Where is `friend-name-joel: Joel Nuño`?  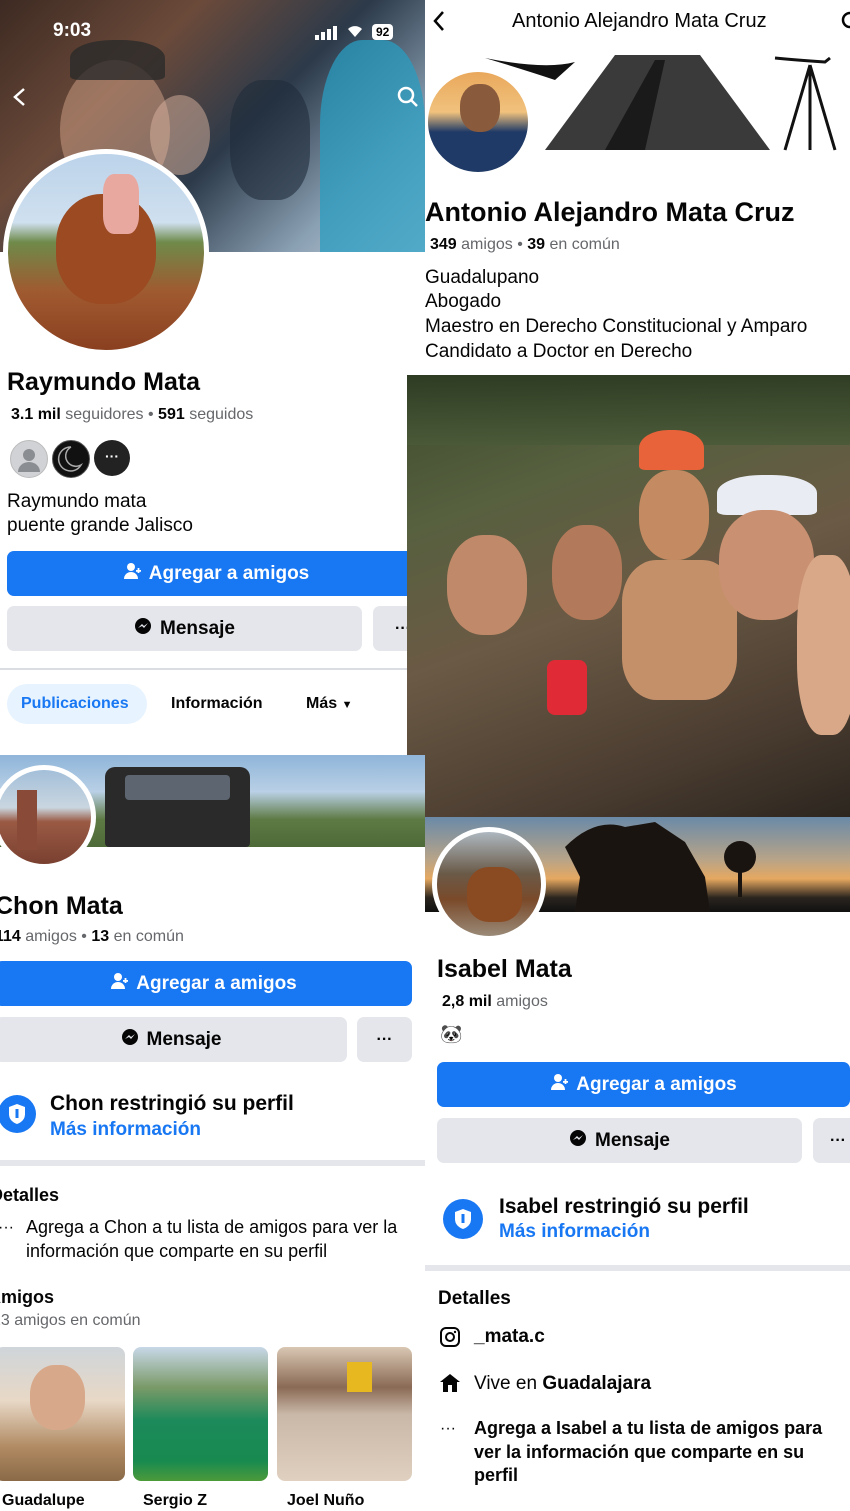
friend-name-joel: Joel Nuño is located at coordinates (325, 1501).